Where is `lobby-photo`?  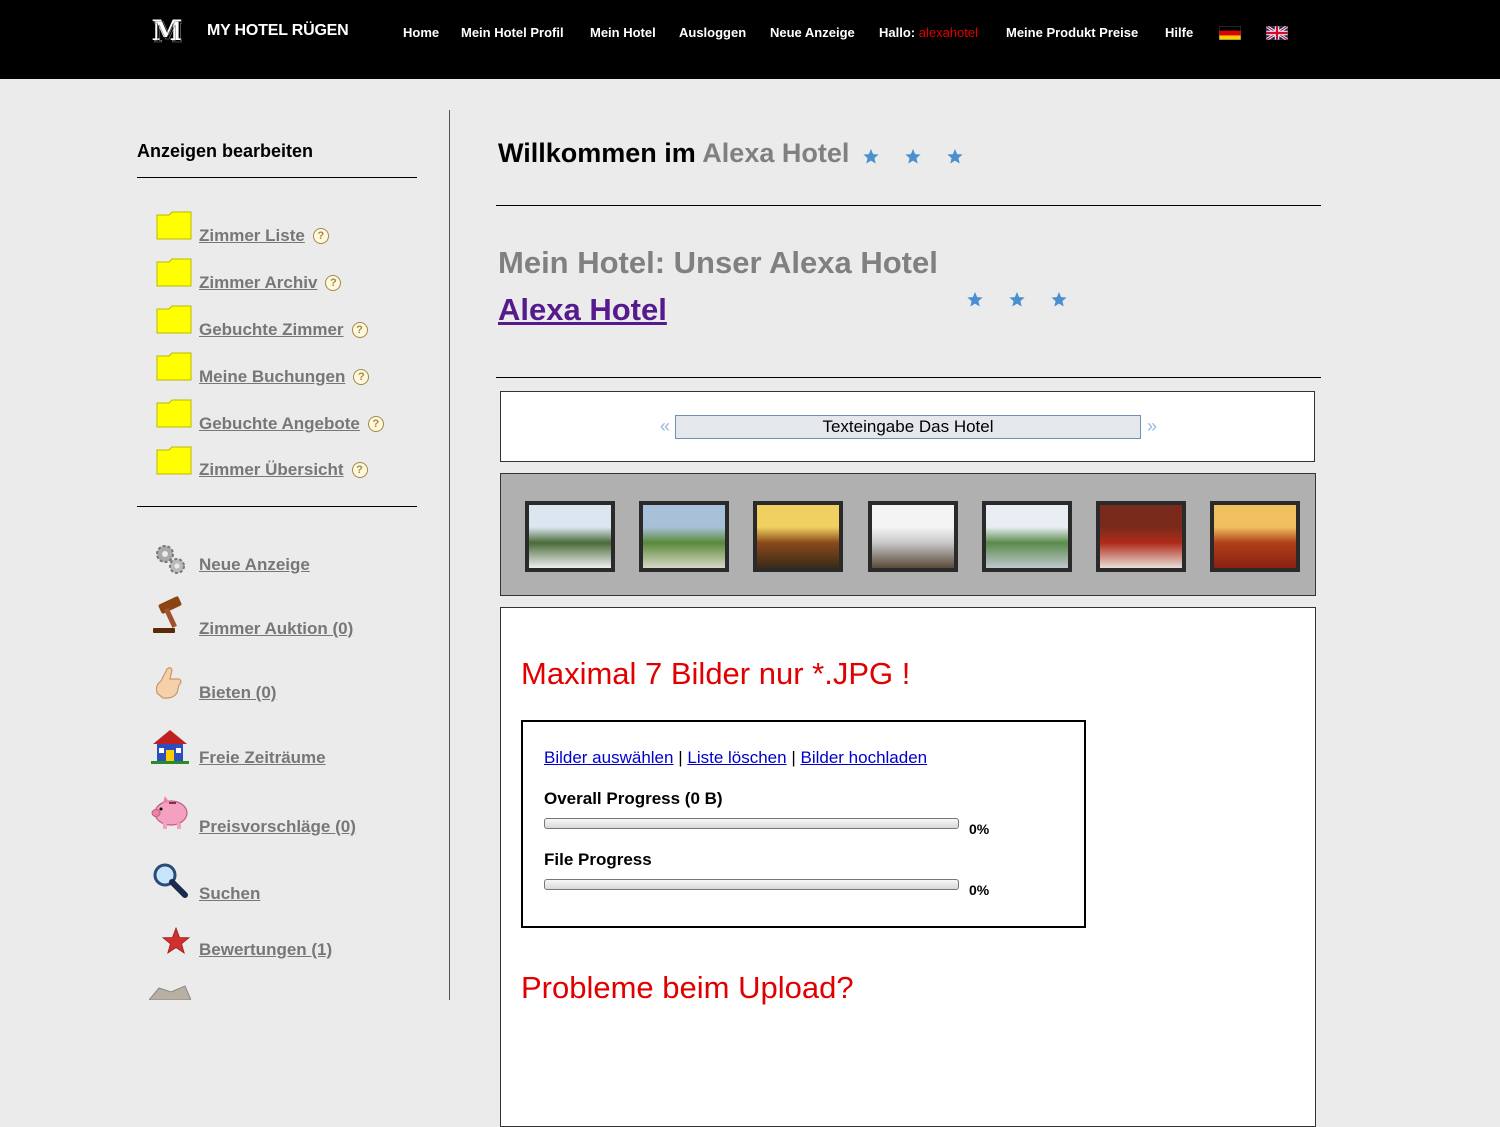
lobby-photo is located at coordinates (798, 536).